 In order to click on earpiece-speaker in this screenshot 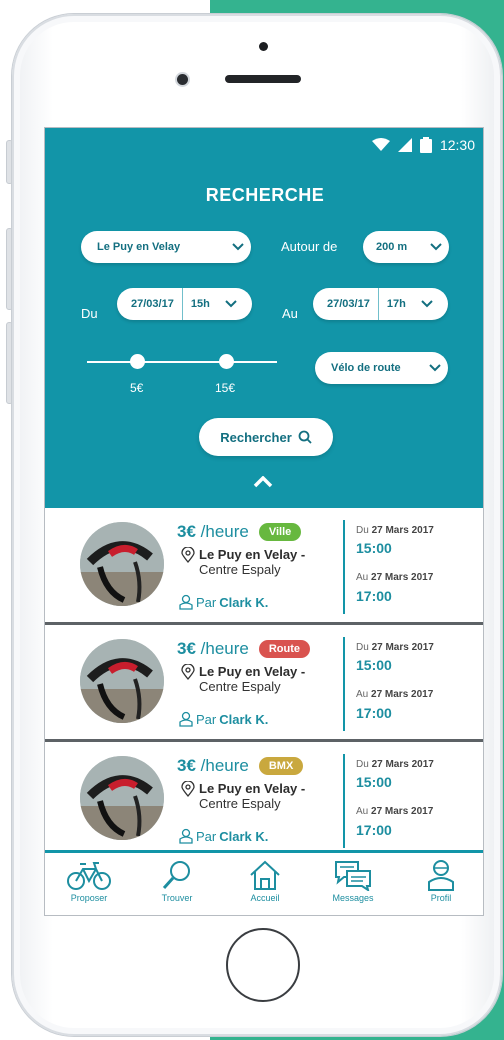, I will do `click(263, 79)`.